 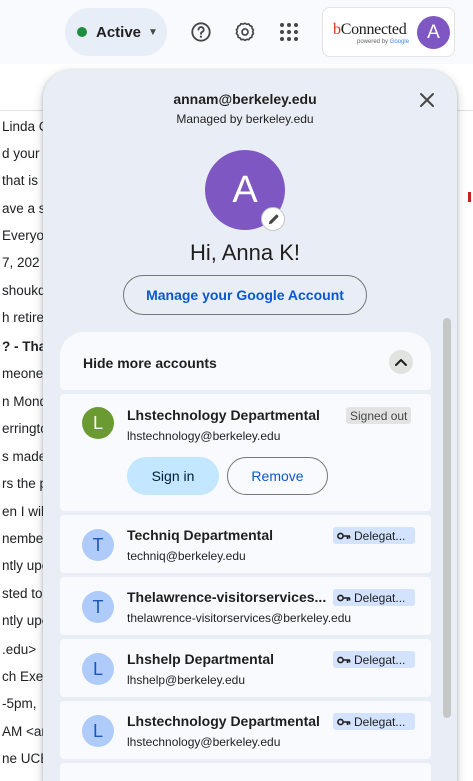 What do you see at coordinates (82, 32) in the screenshot?
I see `status-active-dot` at bounding box center [82, 32].